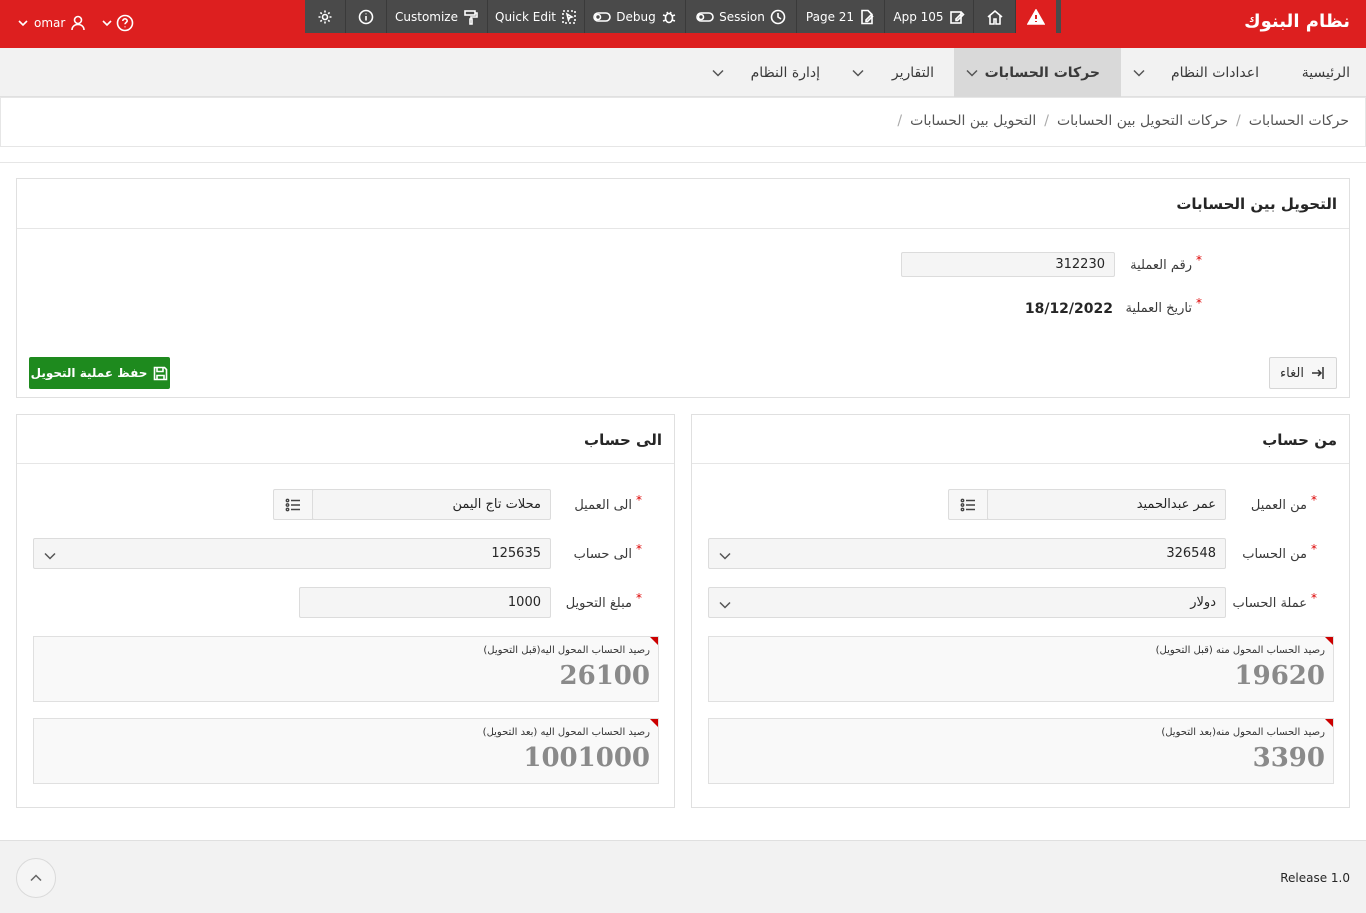 The image size is (1366, 913). Describe the element at coordinates (1243, 732) in the screenshot. I see `from-balance-after-label: رصيد الحساب المحول منه(بعد التحويل)` at that location.